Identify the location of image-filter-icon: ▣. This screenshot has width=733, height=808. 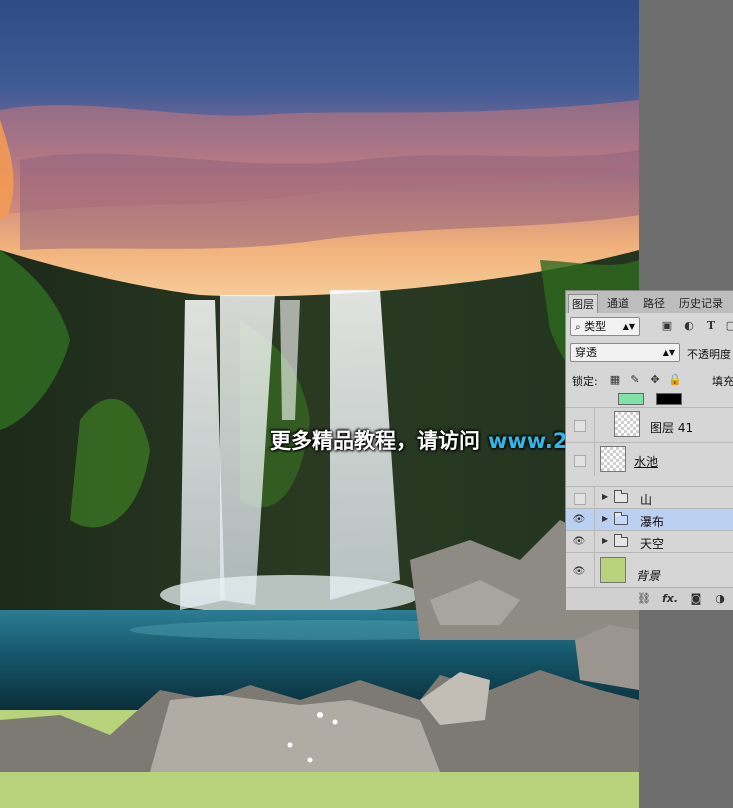
(667, 326).